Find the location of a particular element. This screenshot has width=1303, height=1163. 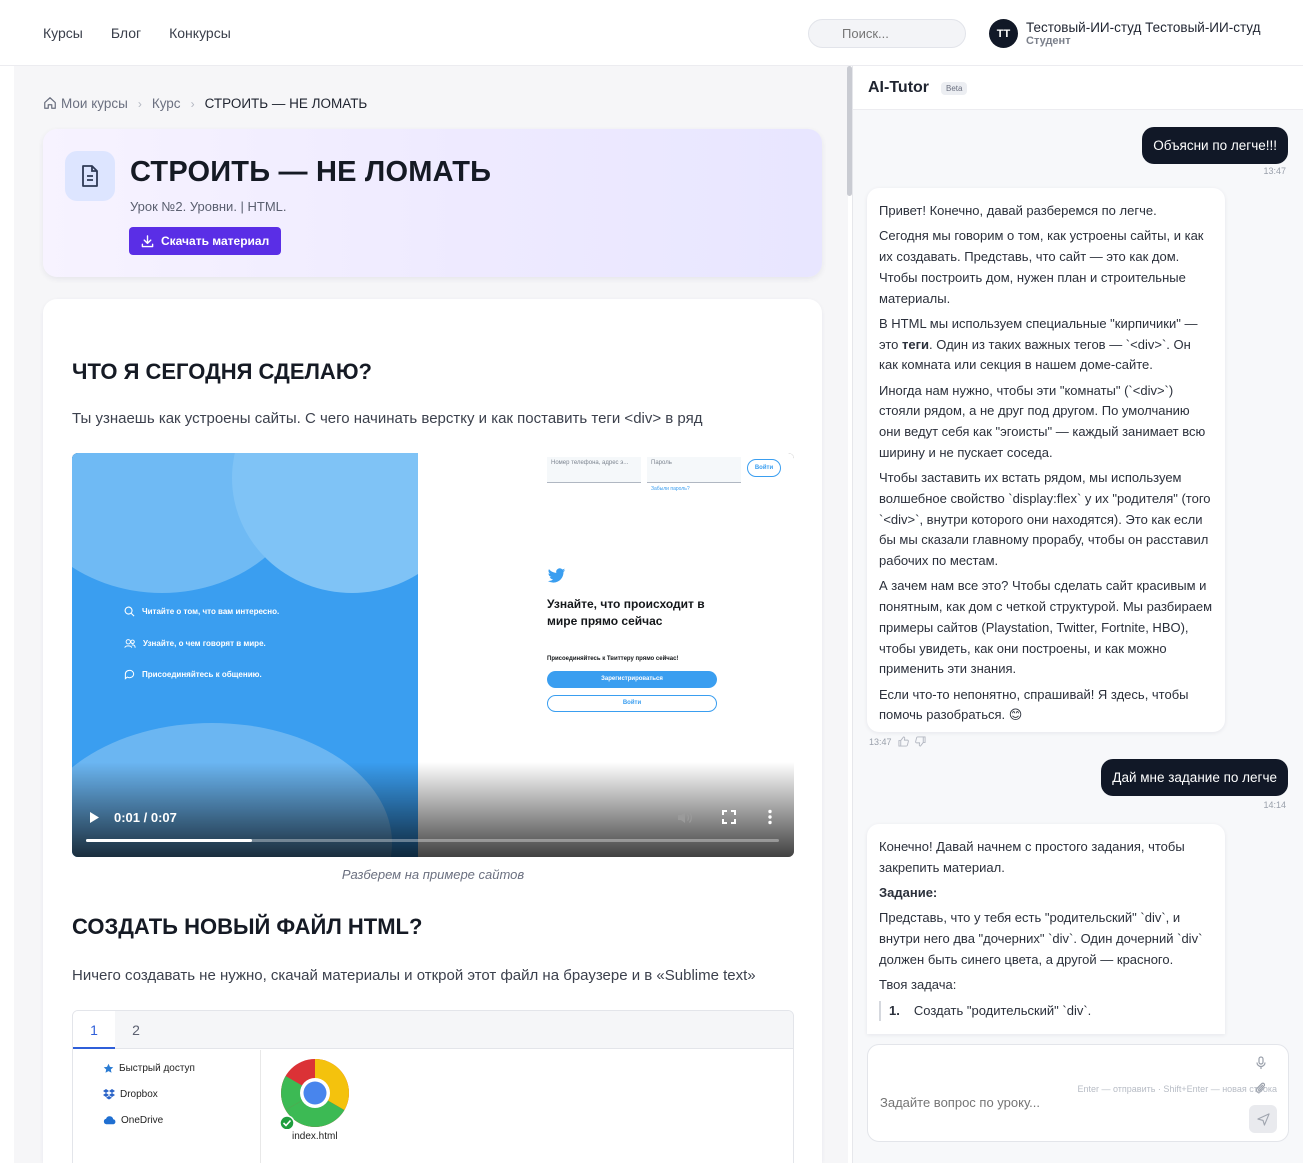

send-icon is located at coordinates (1263, 1119).